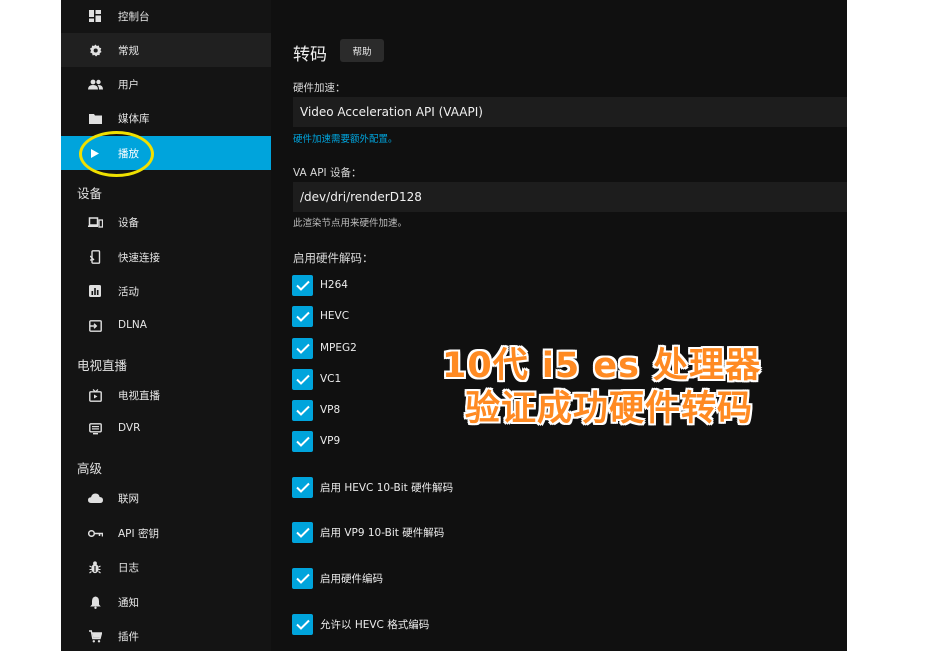 This screenshot has width=930, height=651. I want to click on codec-checkbox-vp8: VP8, so click(316, 410).